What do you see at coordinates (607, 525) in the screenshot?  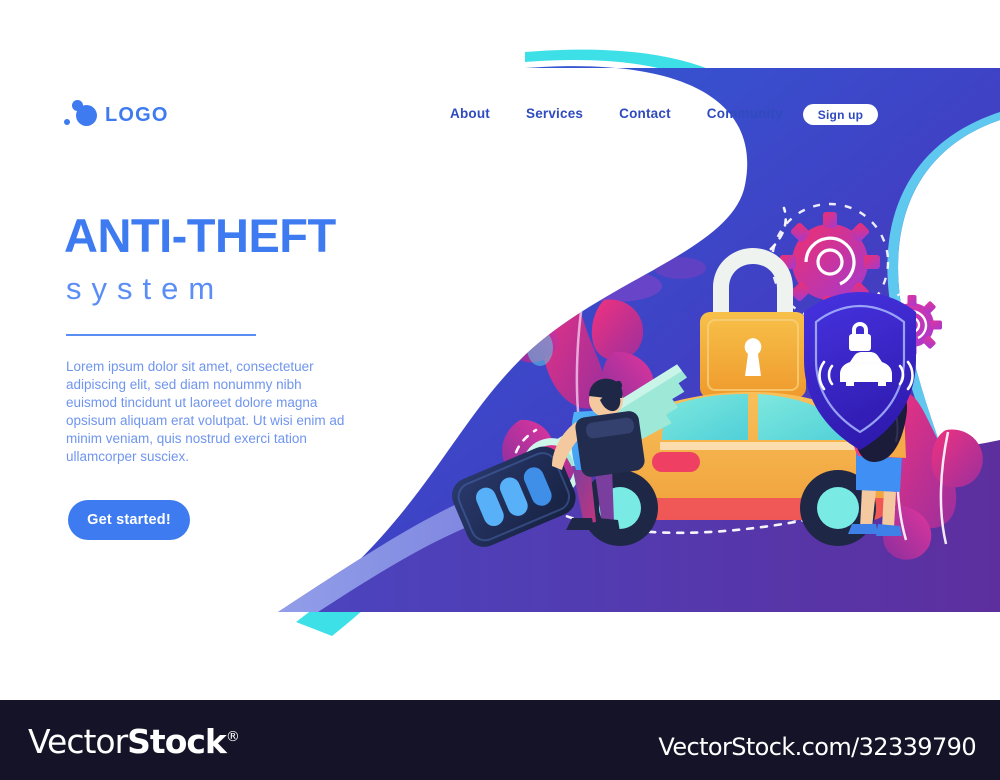 I see `shoe-right` at bounding box center [607, 525].